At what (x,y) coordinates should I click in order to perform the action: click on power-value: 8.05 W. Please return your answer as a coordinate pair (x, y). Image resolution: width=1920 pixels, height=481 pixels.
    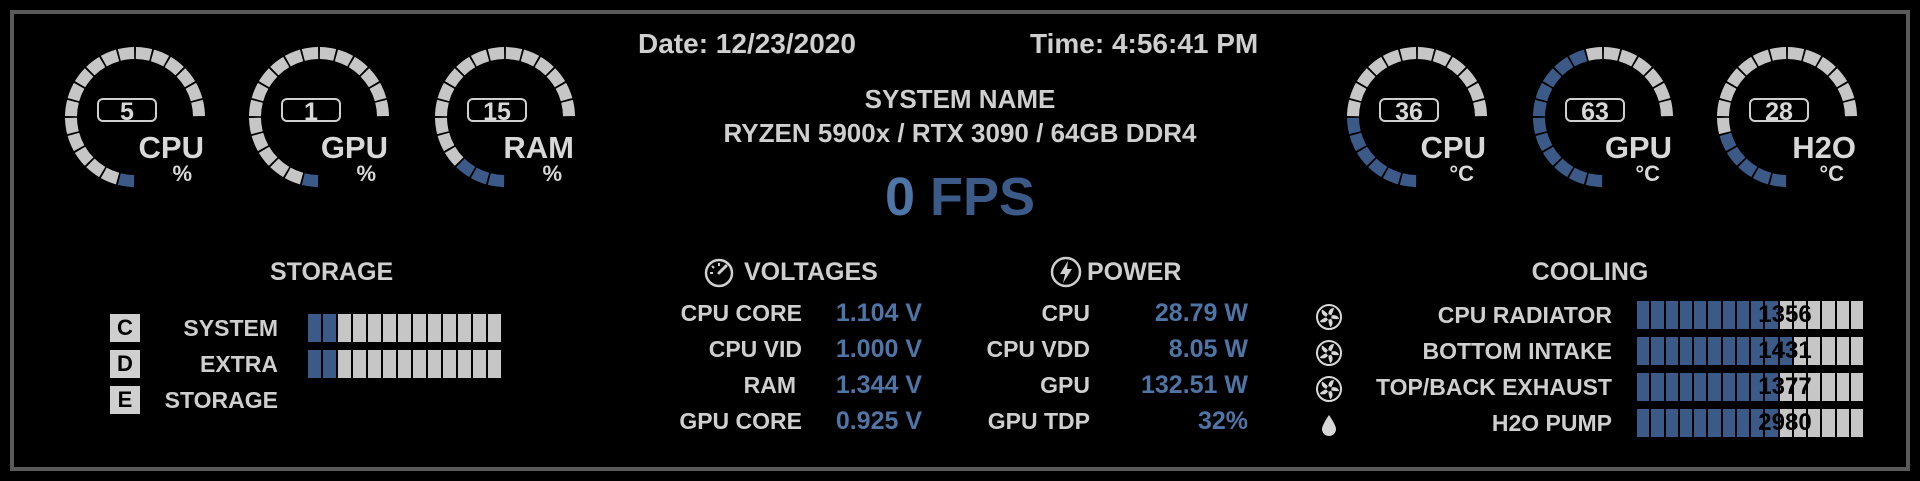
    Looking at the image, I should click on (1208, 349).